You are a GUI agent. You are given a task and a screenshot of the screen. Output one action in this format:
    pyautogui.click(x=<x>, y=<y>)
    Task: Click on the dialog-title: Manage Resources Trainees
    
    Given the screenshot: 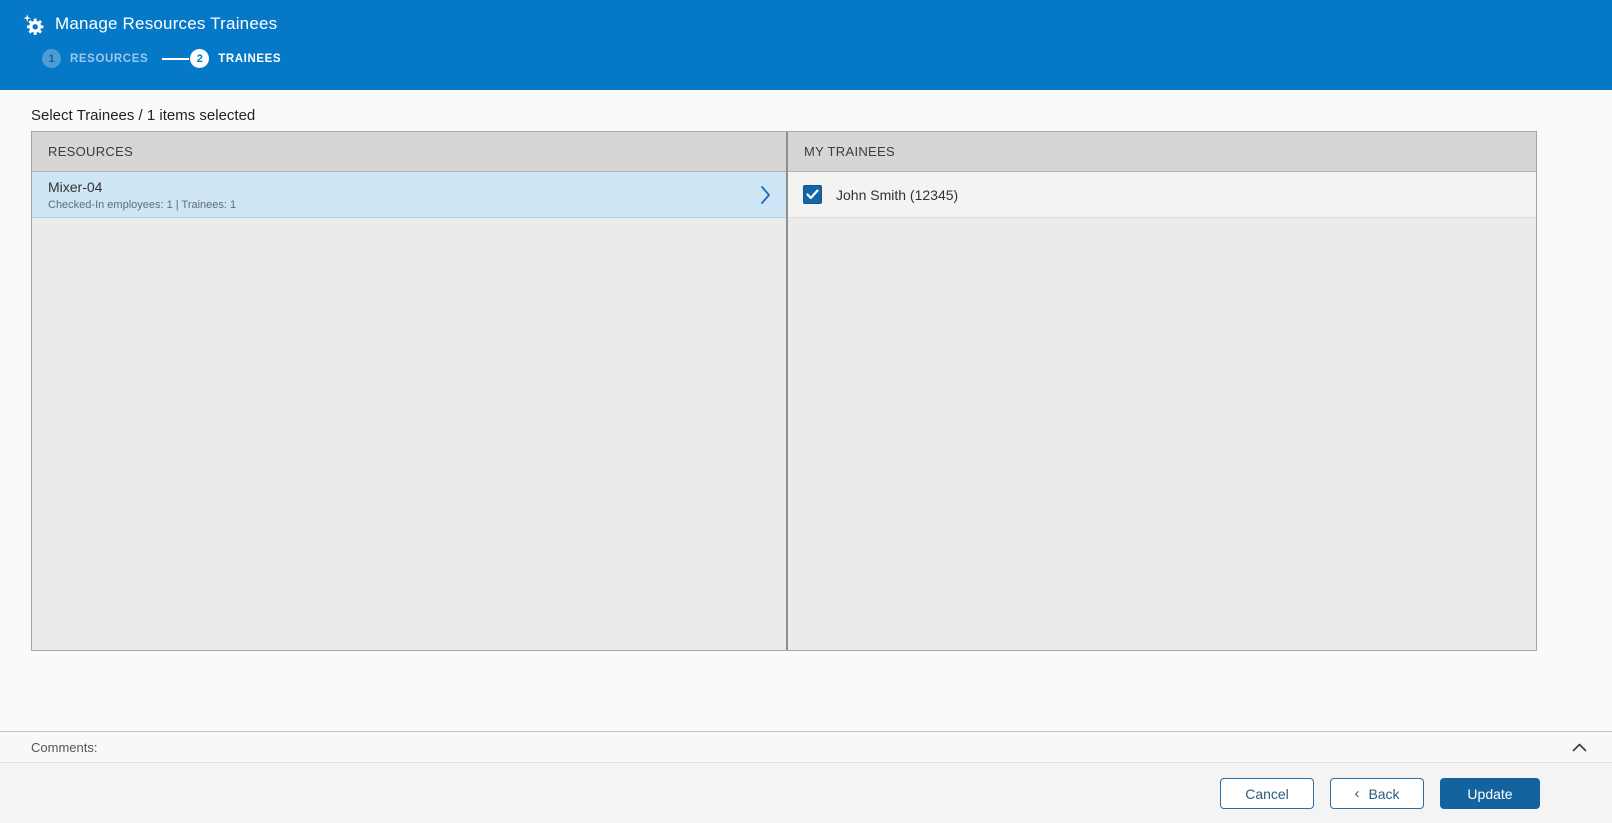 What is the action you would take?
    pyautogui.click(x=166, y=23)
    